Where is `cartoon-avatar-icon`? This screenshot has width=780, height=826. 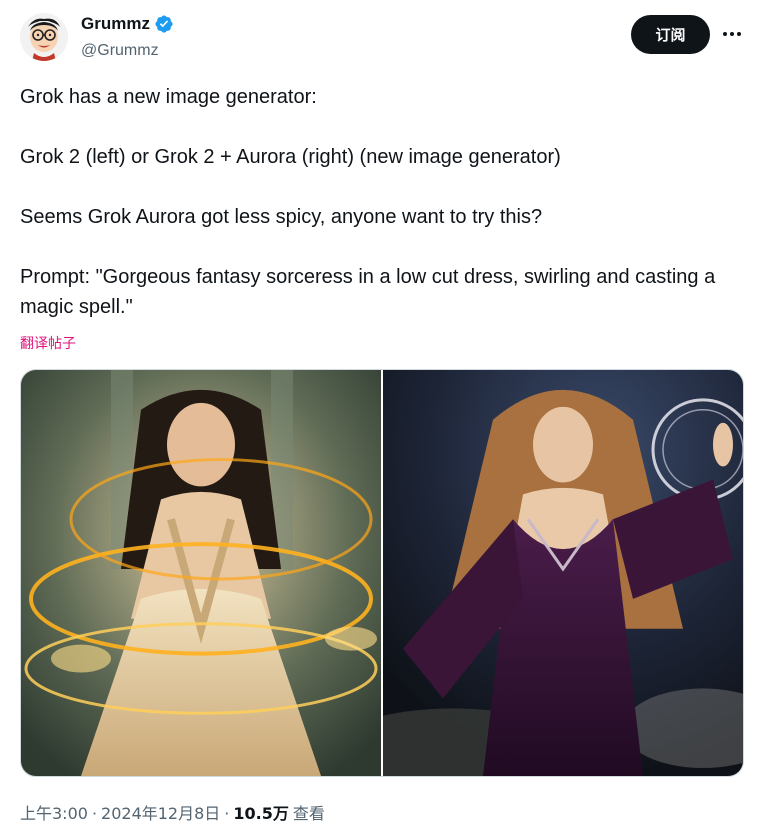 cartoon-avatar-icon is located at coordinates (44, 37).